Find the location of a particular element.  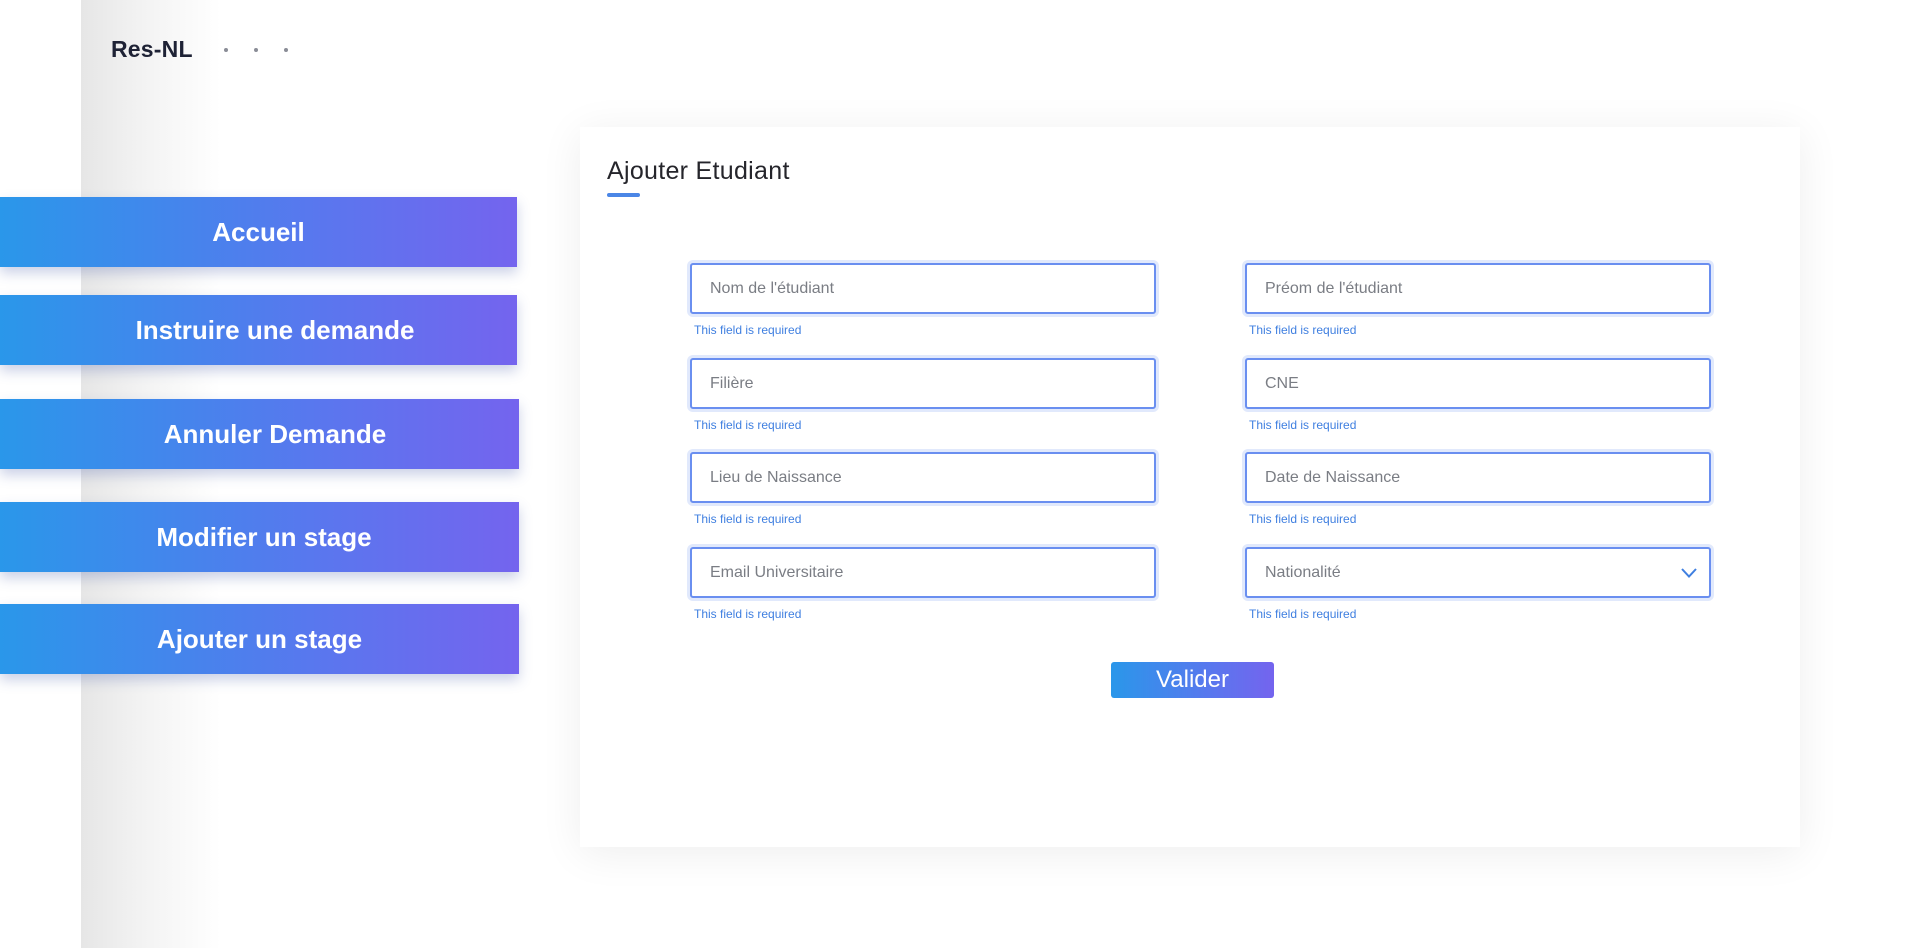

filiere-box is located at coordinates (923, 383).